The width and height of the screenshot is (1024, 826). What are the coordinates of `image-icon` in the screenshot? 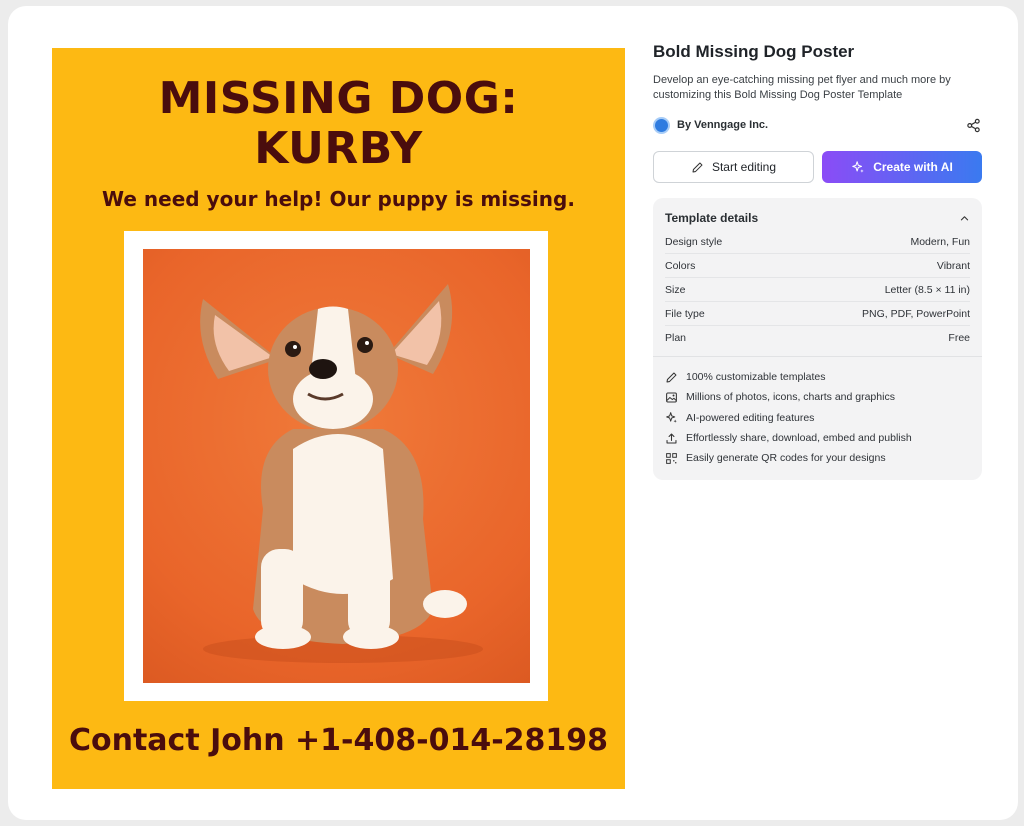 It's located at (671, 397).